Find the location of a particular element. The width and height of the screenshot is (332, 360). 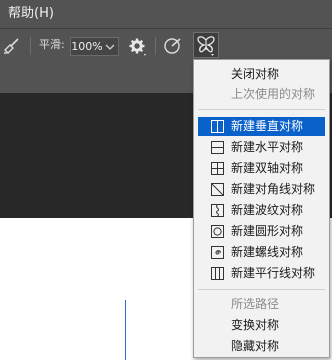

menu-item-wavy-symmetry: 新建波纹对称 is located at coordinates (261, 210).